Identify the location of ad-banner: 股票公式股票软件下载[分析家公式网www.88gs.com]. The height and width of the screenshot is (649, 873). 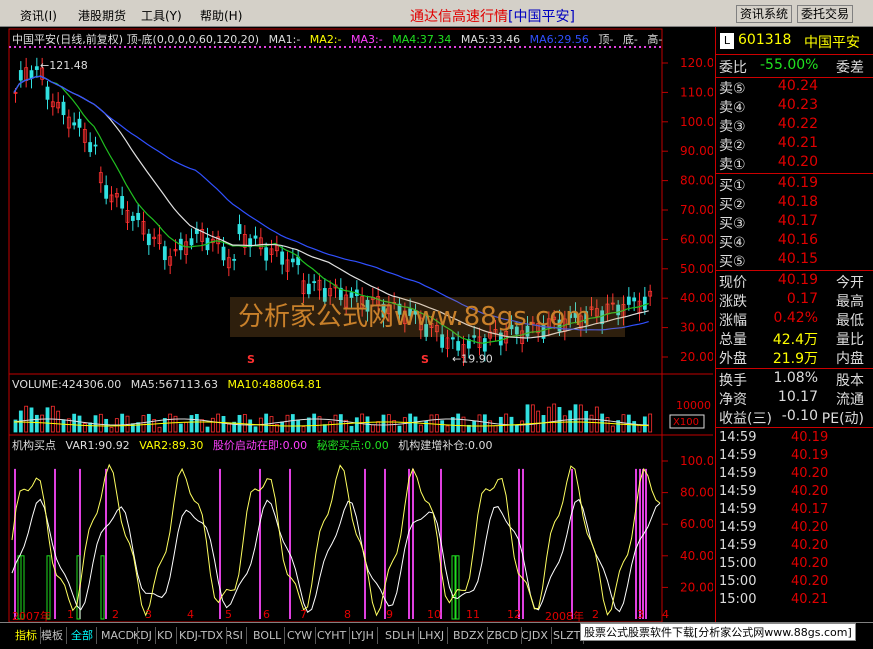
(718, 632).